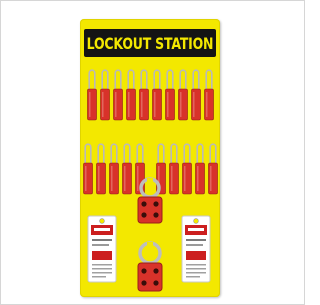 The width and height of the screenshot is (320, 305). What do you see at coordinates (196, 252) in the screenshot?
I see `danger-tag-right` at bounding box center [196, 252].